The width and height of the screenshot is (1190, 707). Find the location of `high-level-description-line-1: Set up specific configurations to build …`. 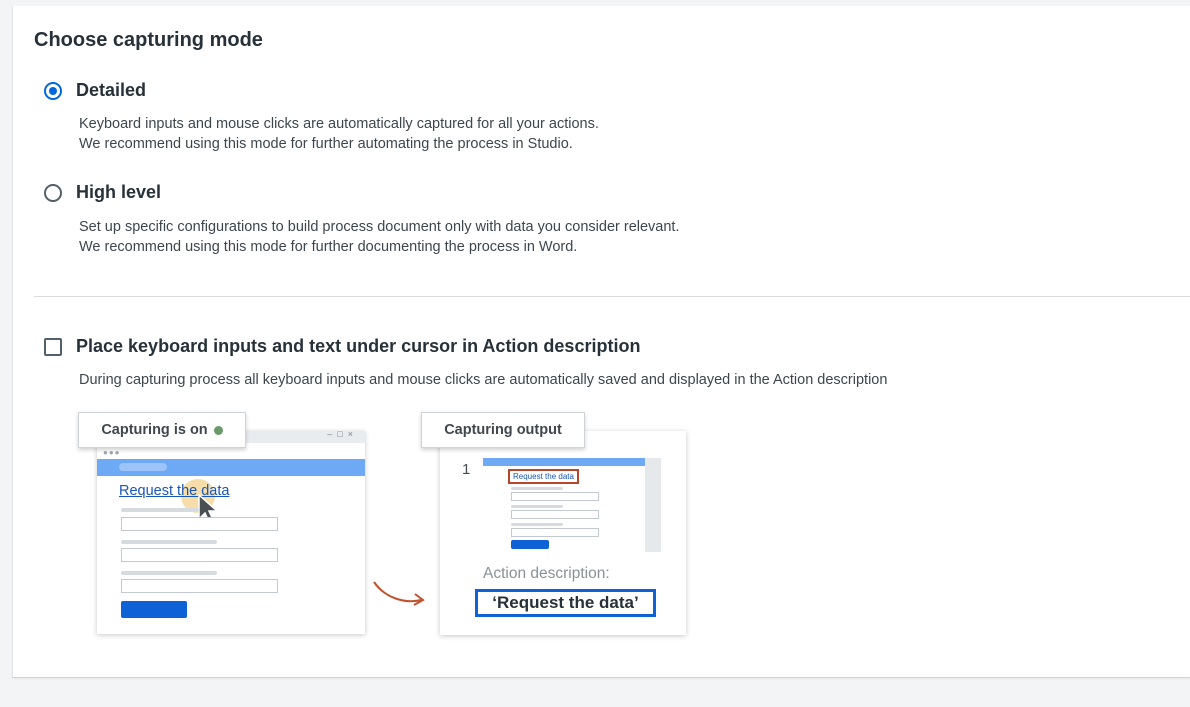

high-level-description-line-1: Set up specific configurations to build … is located at coordinates (379, 227).